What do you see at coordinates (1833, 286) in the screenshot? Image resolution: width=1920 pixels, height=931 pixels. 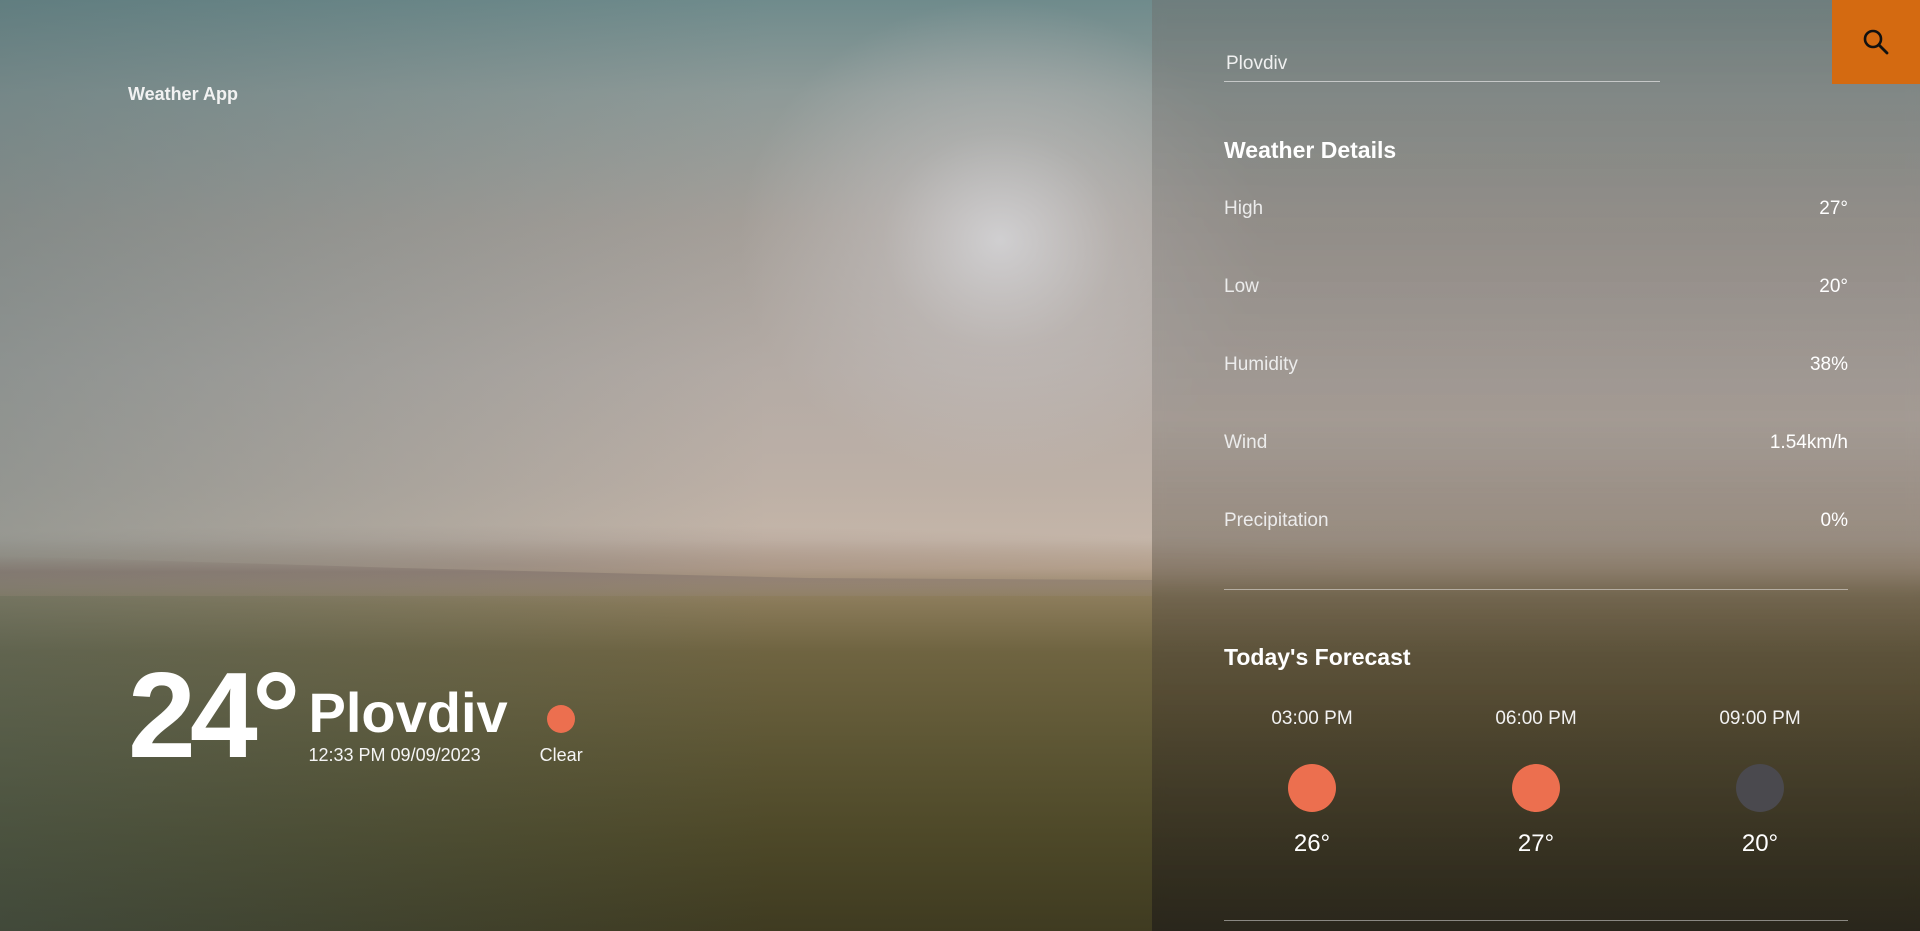 I see `detail-value: 20°` at bounding box center [1833, 286].